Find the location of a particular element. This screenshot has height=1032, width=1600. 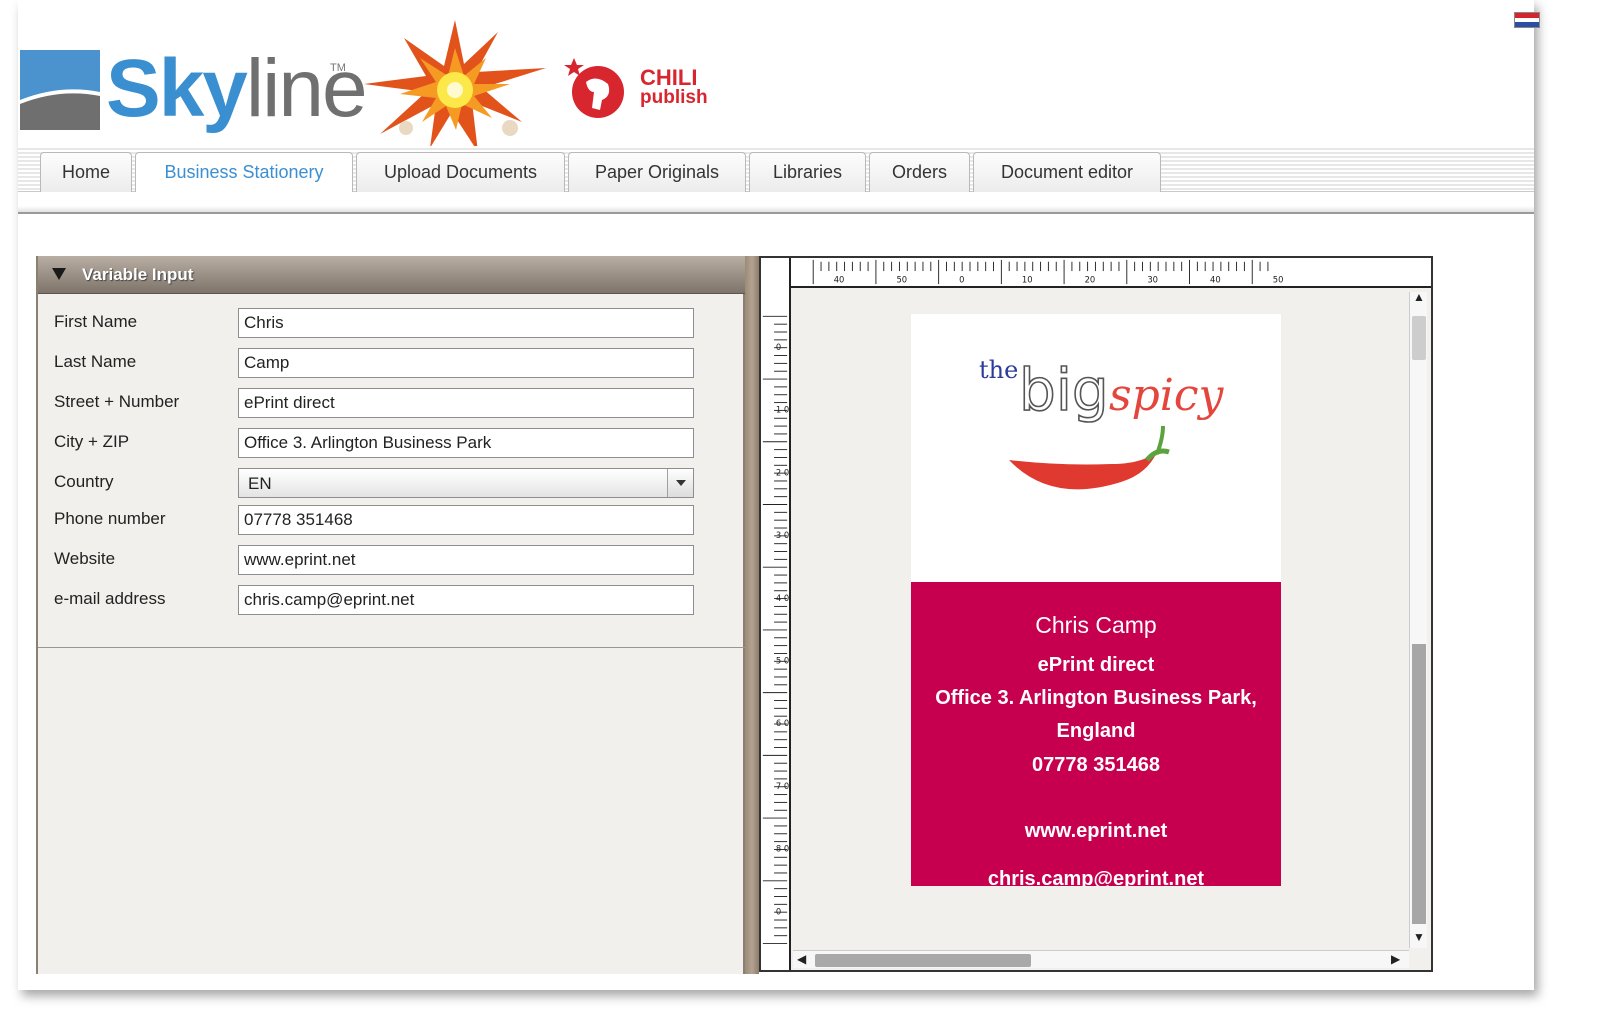

vertical-scroll-track is located at coordinates (1419, 784).